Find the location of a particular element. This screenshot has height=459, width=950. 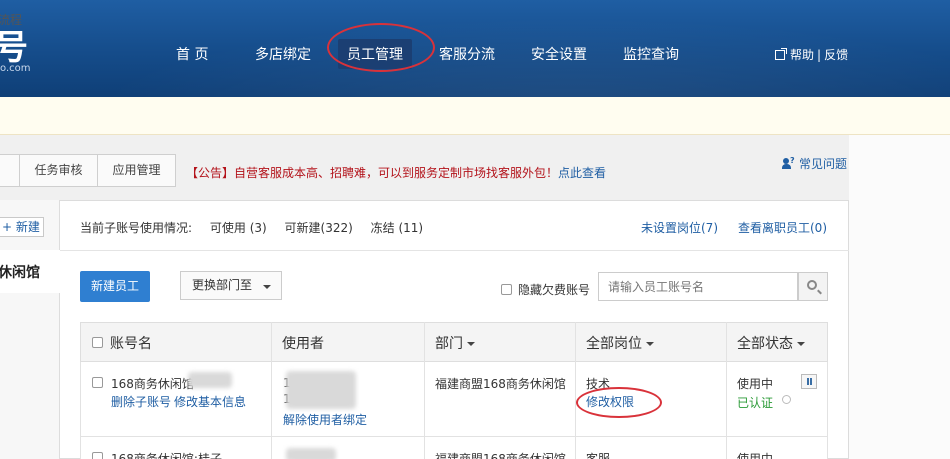

panel-divider is located at coordinates (454, 250).